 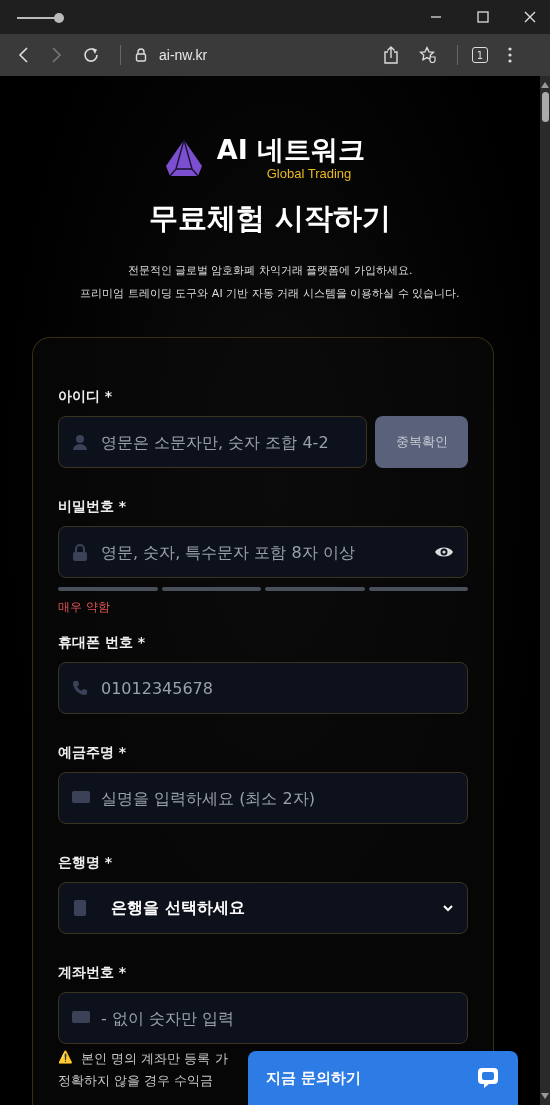 What do you see at coordinates (483, 17) in the screenshot?
I see `maximize-icon` at bounding box center [483, 17].